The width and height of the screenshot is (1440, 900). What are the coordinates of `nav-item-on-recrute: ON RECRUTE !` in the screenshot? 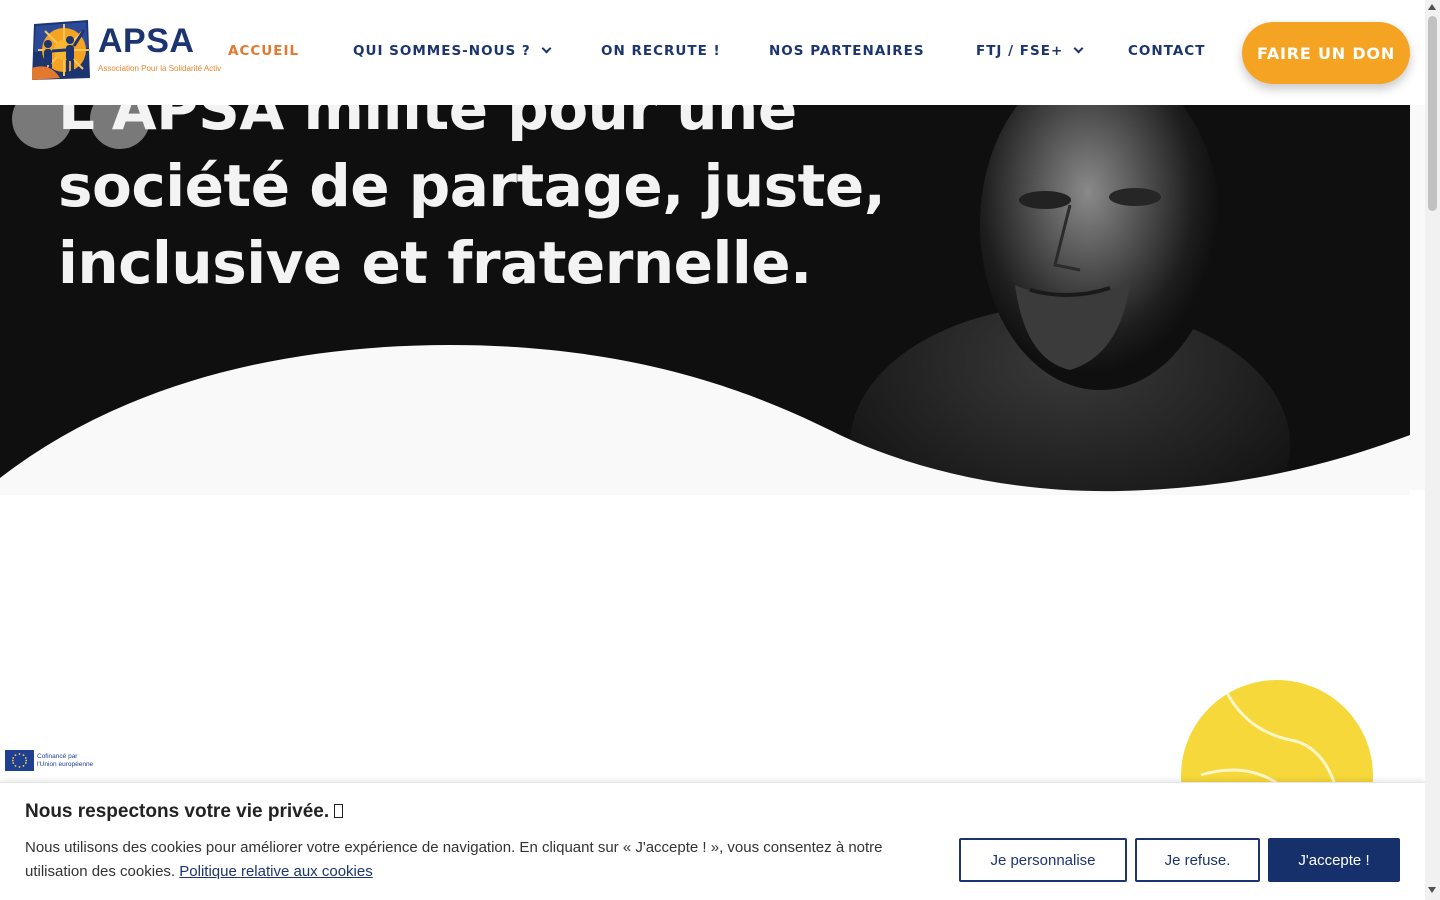 It's located at (661, 51).